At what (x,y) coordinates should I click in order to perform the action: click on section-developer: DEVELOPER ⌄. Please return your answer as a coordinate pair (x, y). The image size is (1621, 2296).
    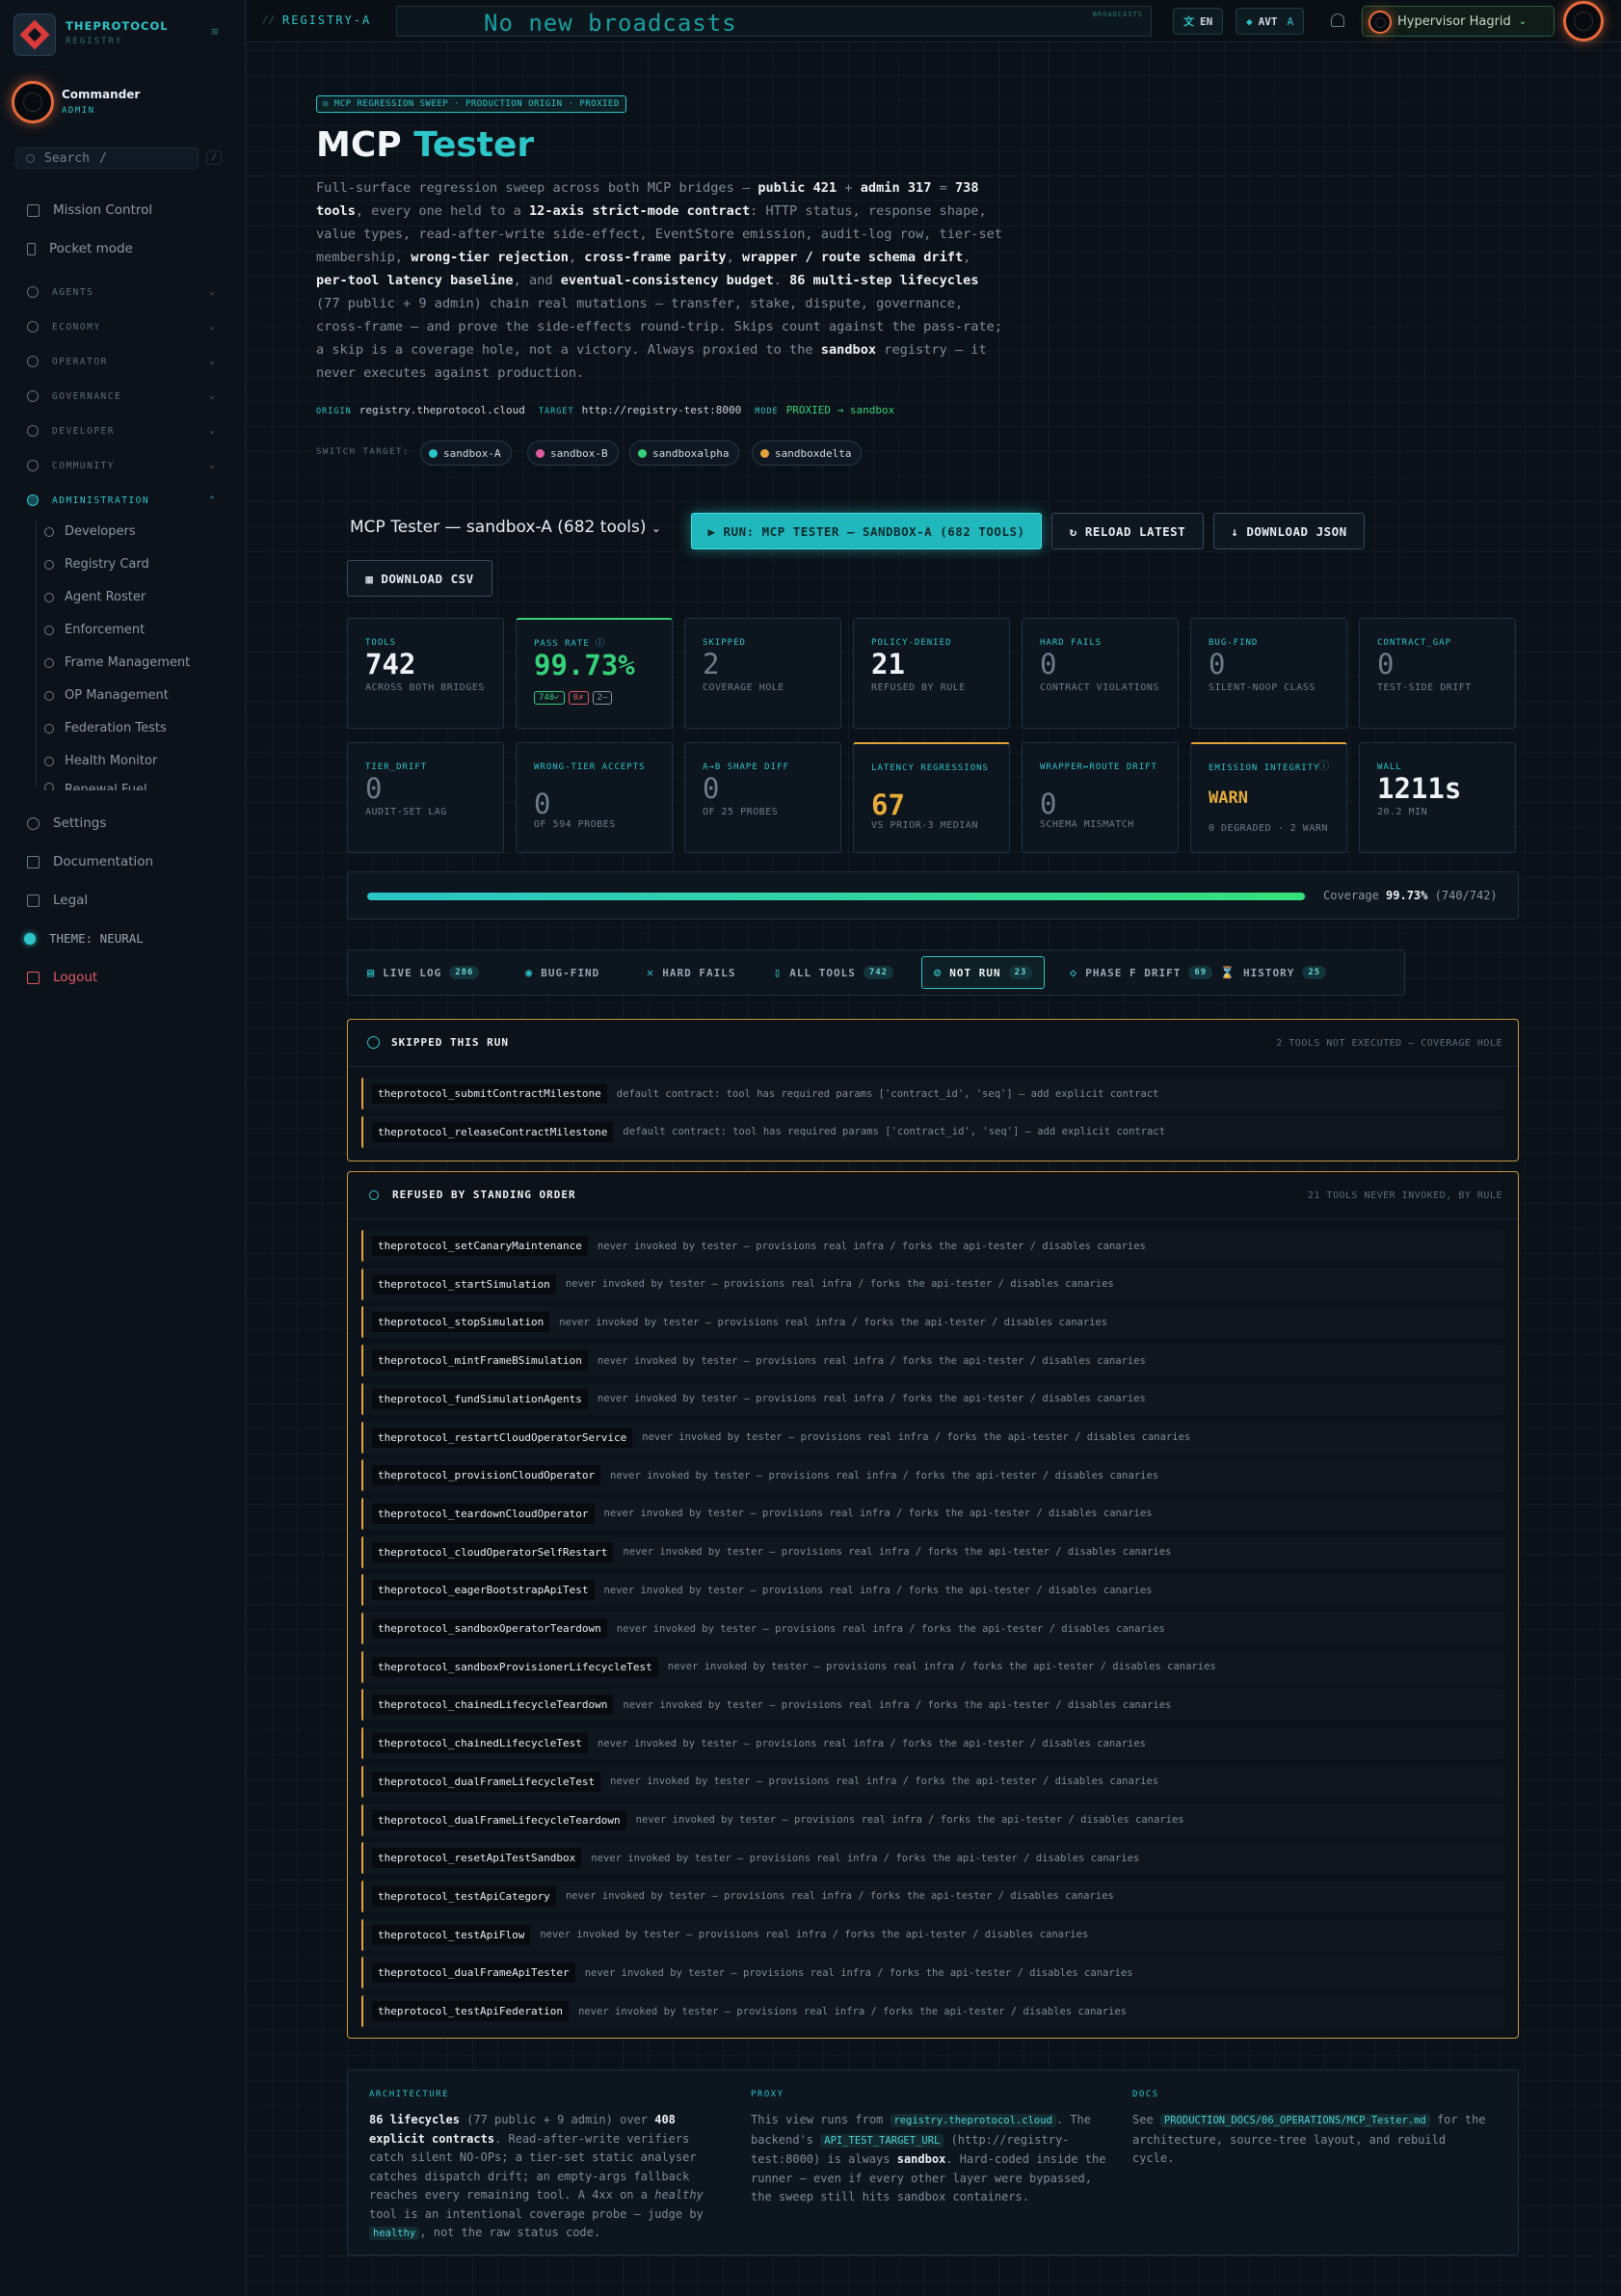
    Looking at the image, I should click on (121, 431).